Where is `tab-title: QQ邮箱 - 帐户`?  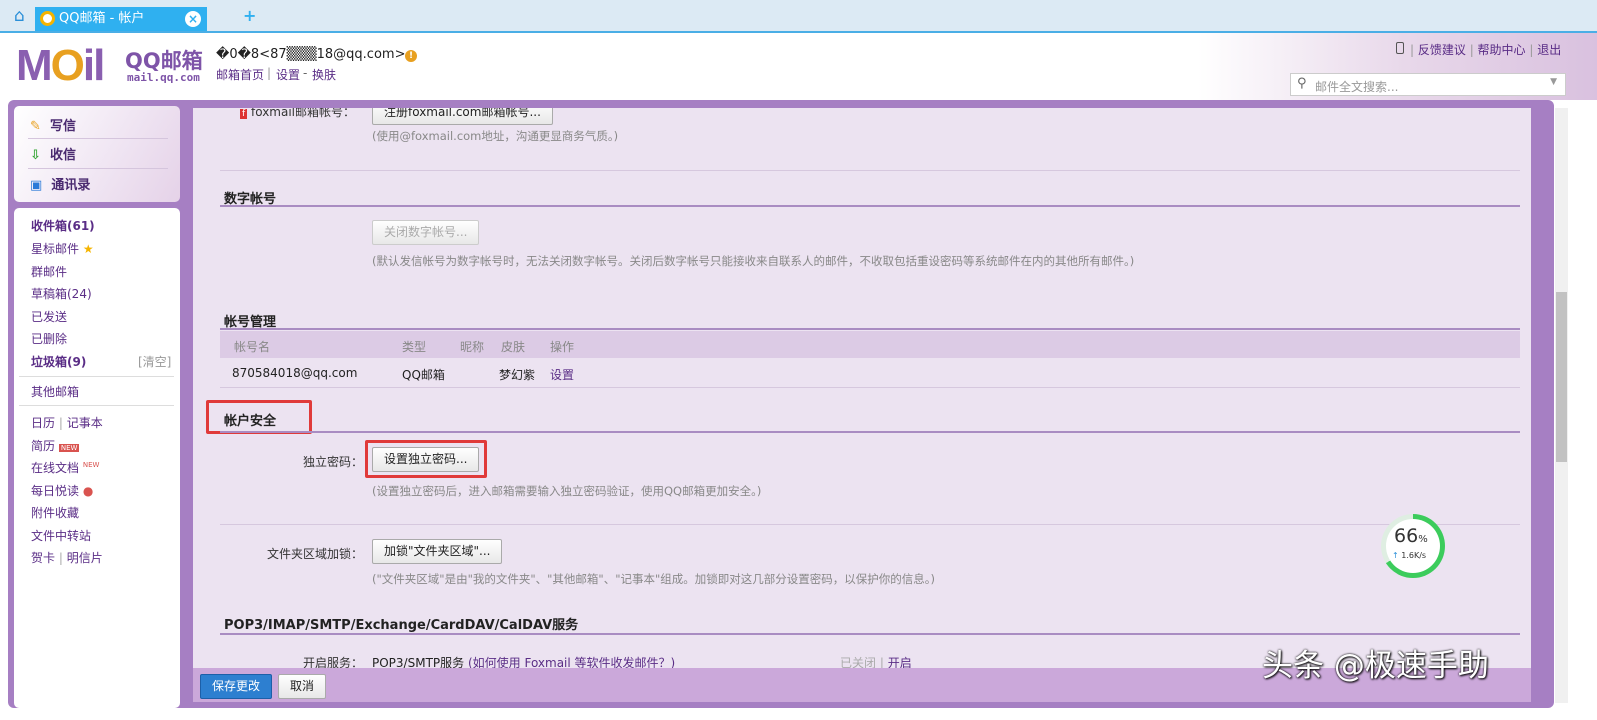 tab-title: QQ邮箱 - 帐户 is located at coordinates (102, 18).